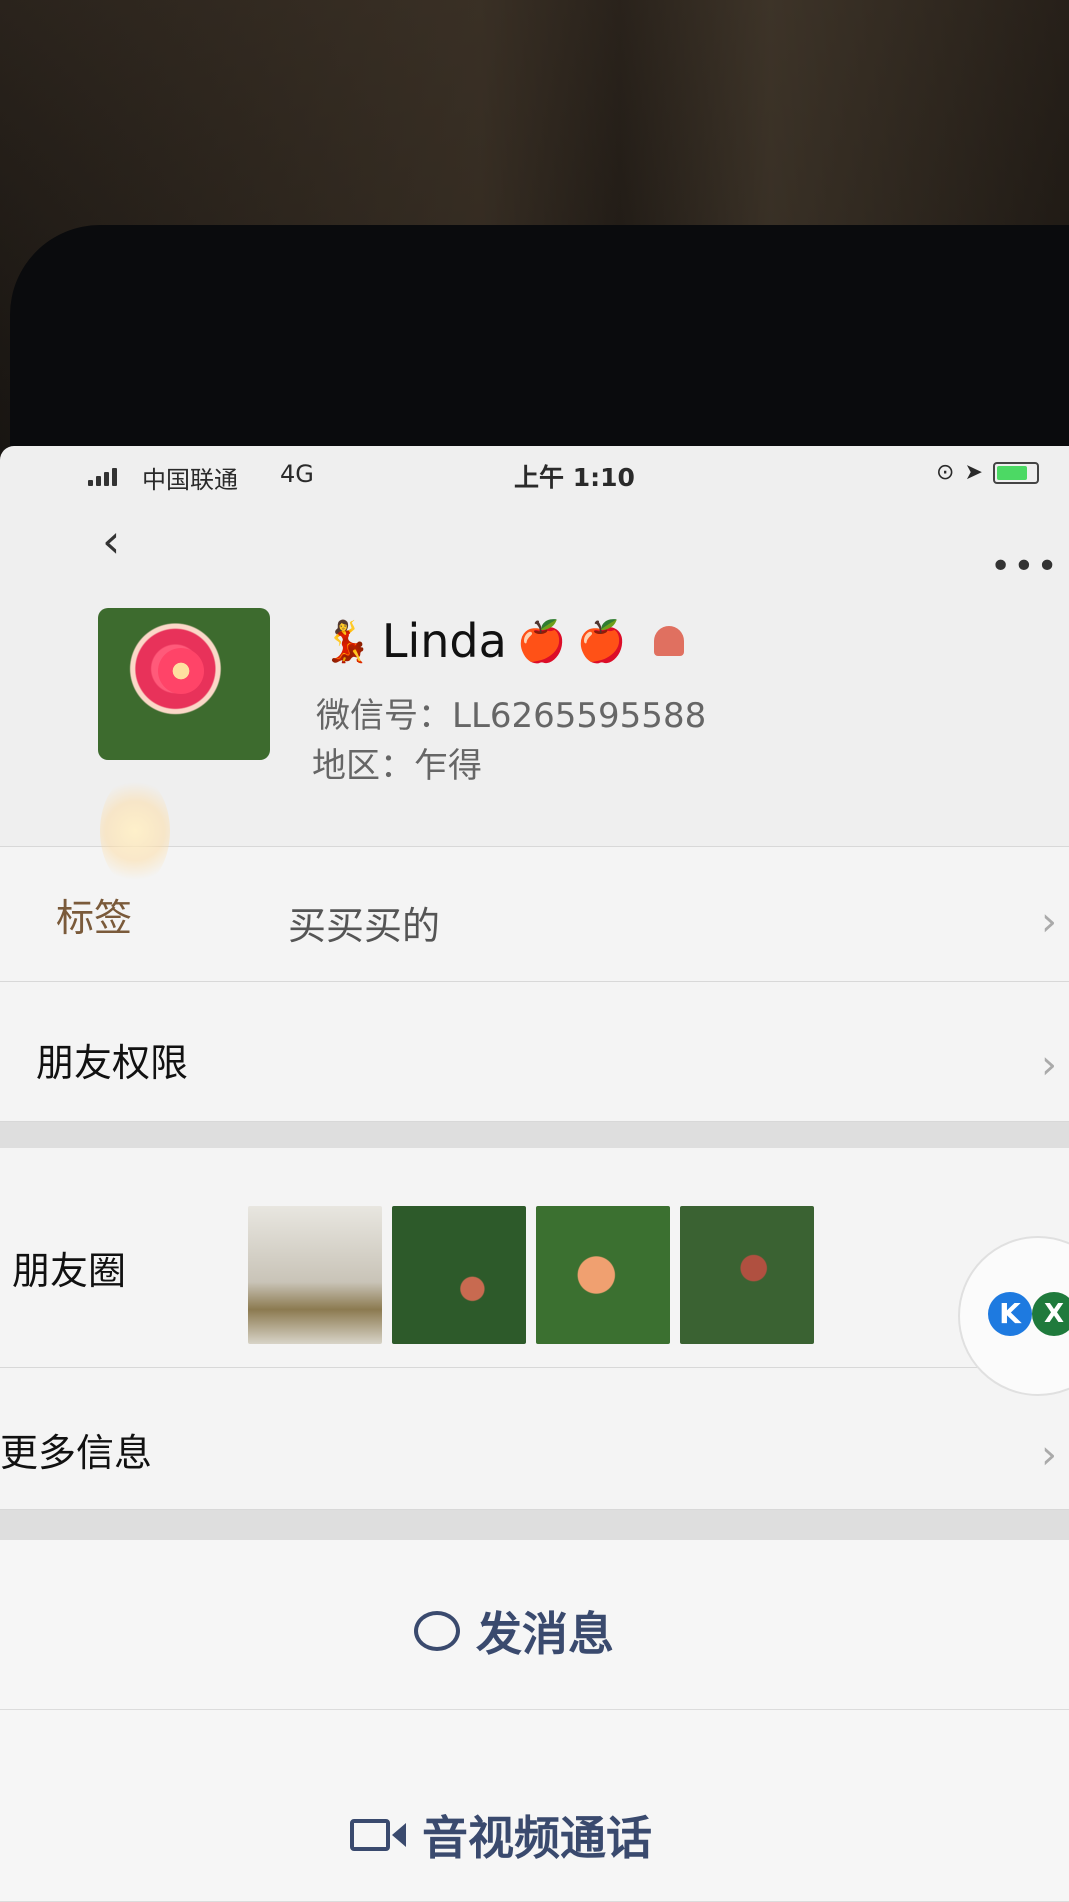 The height and width of the screenshot is (1902, 1069). I want to click on video-call-button: 音视频通话, so click(534, 1806).